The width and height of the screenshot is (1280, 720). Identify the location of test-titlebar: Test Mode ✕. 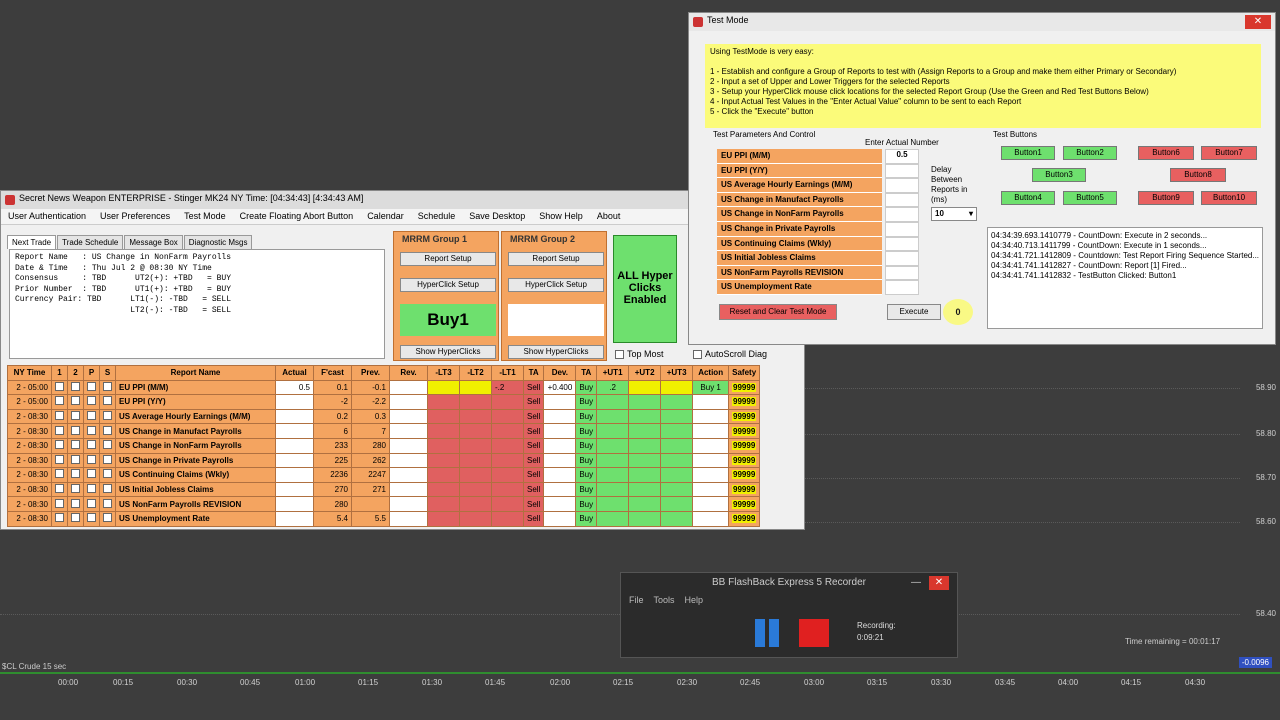
(982, 22).